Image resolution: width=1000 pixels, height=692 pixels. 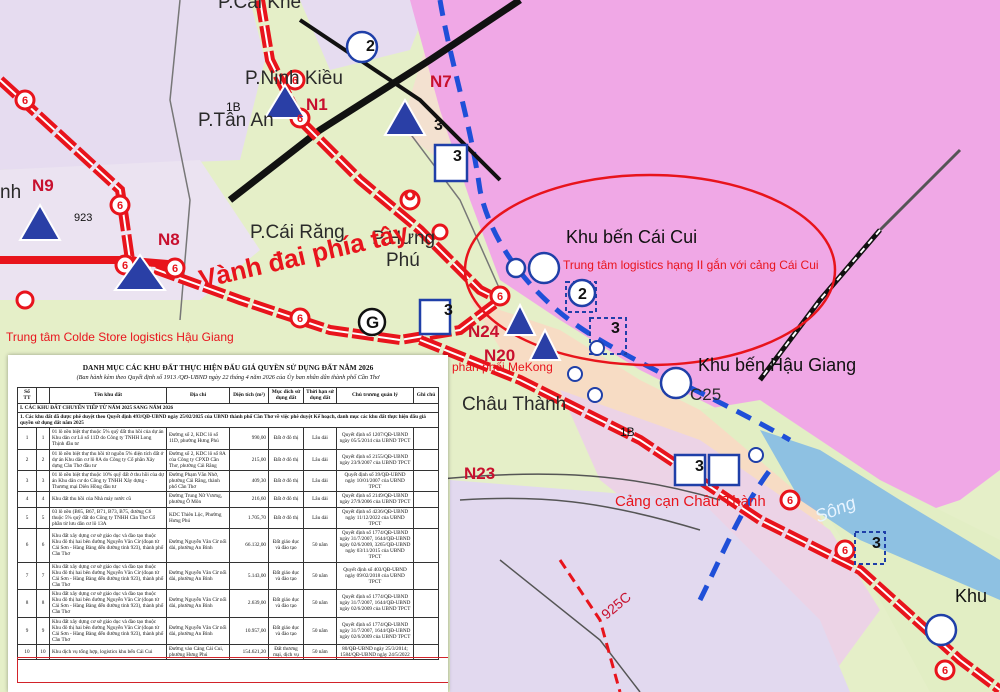 What do you see at coordinates (690, 501) in the screenshot?
I see `label-dry-port: Cảng cạn Châu Thành` at bounding box center [690, 501].